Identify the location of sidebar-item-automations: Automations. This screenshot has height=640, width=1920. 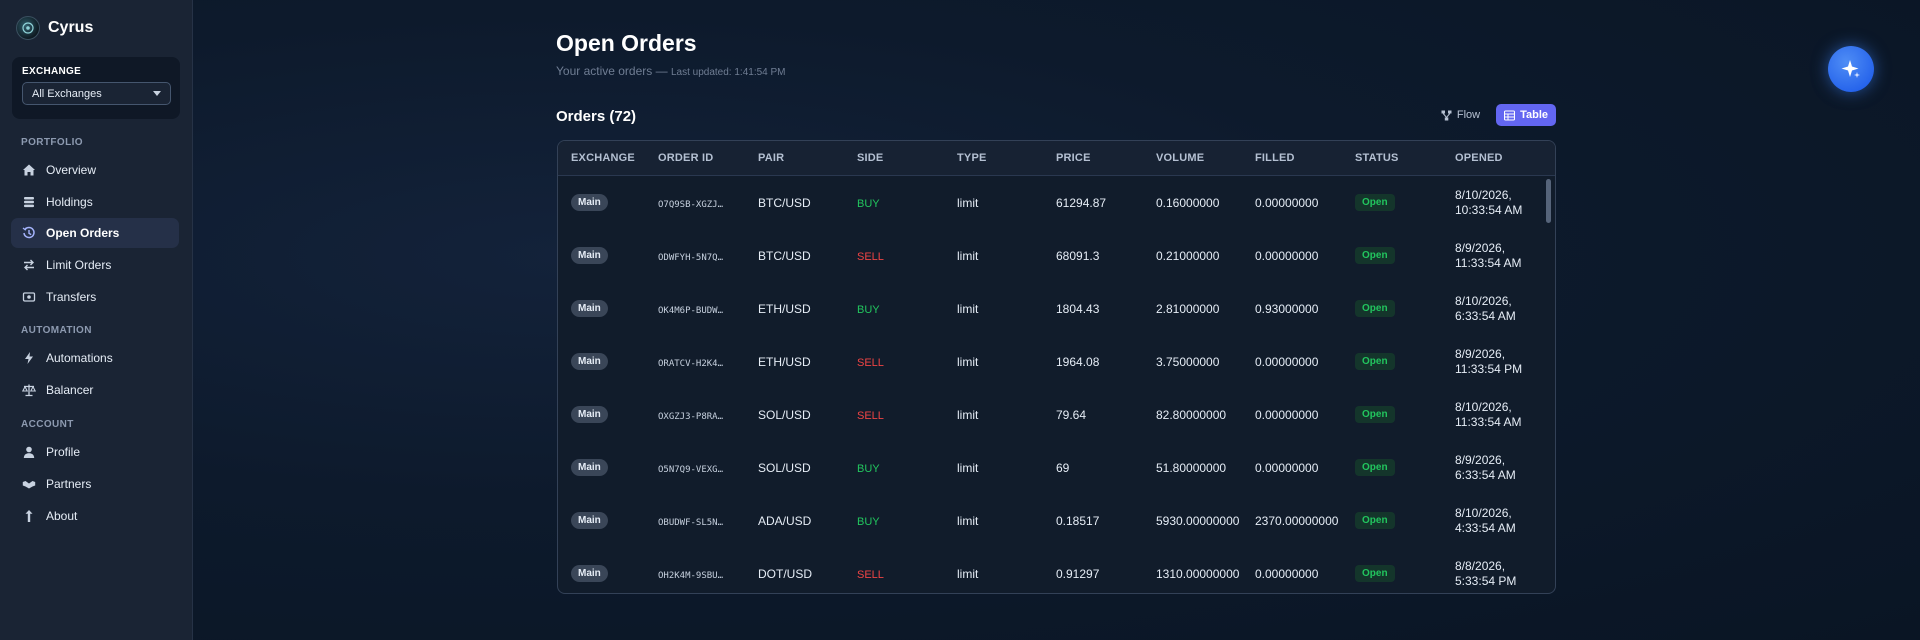
(95, 358).